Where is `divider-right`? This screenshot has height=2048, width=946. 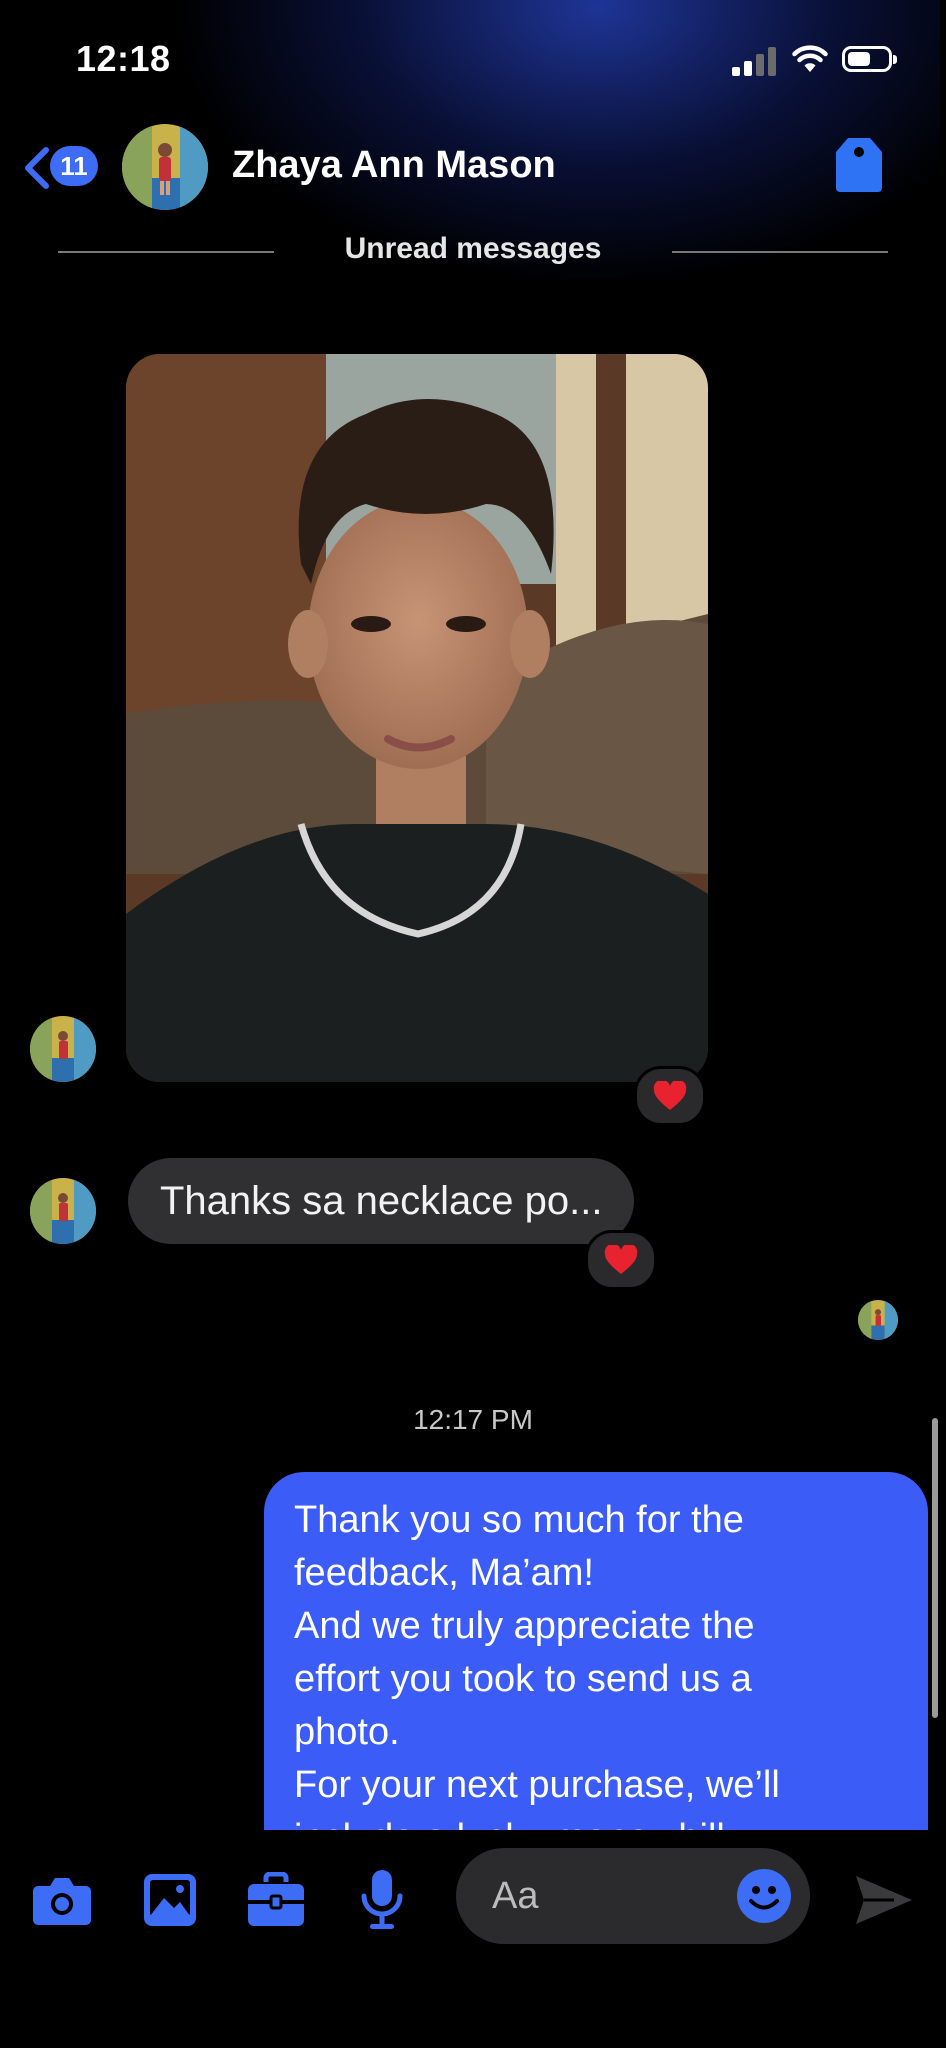
divider-right is located at coordinates (780, 252).